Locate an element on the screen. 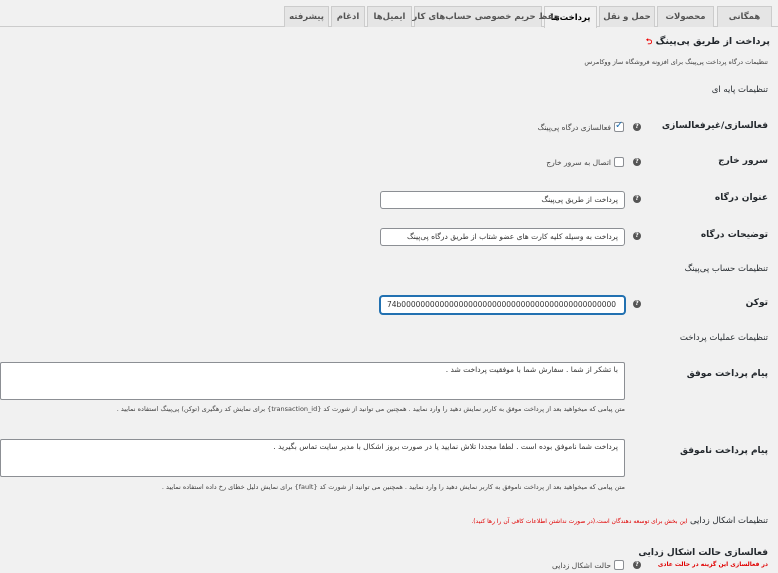  tab-integration: ادغام is located at coordinates (348, 16).